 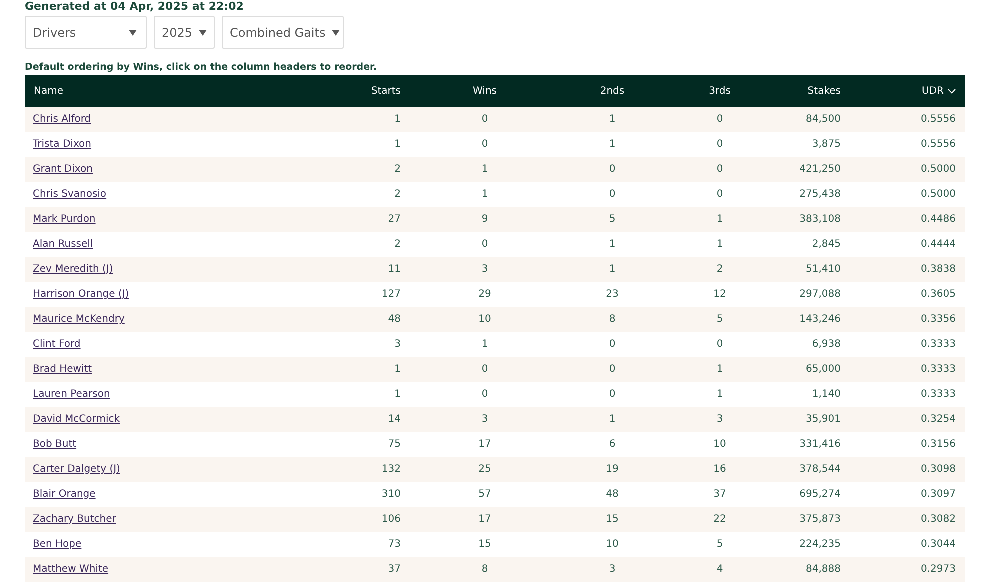 I want to click on table-cell-text: 6, so click(x=612, y=444).